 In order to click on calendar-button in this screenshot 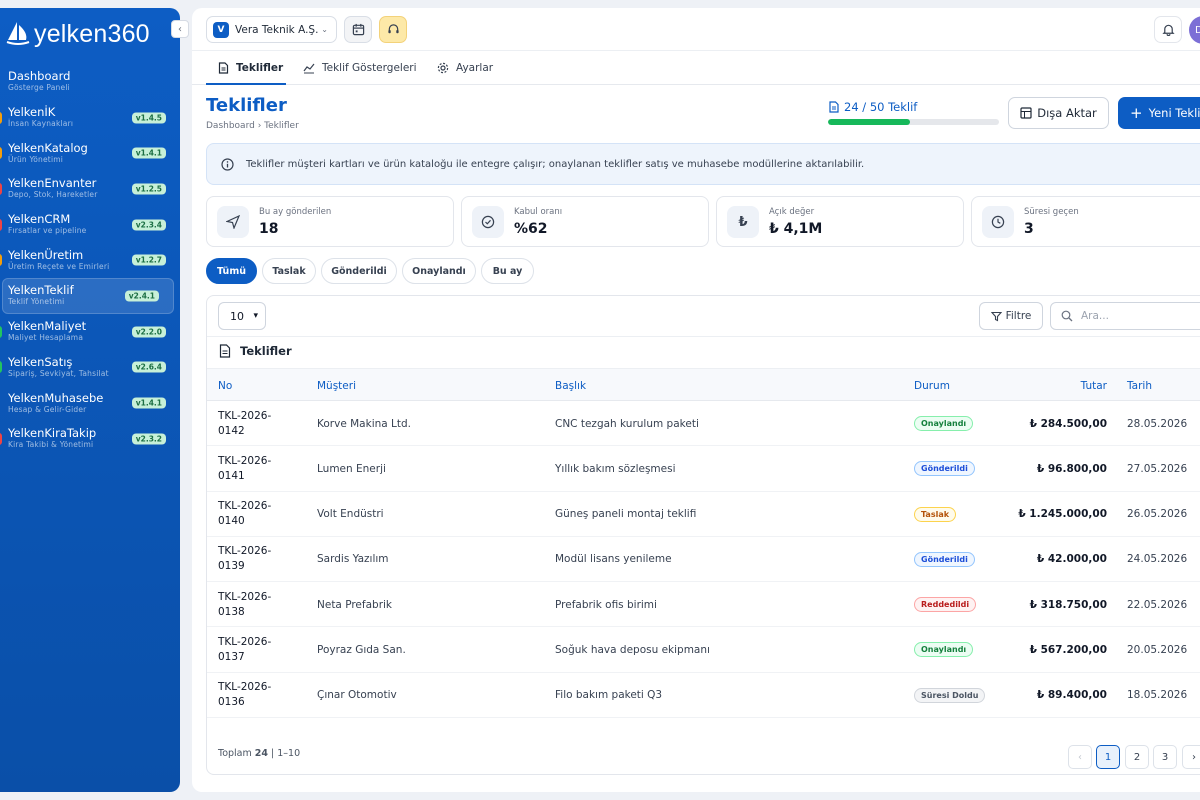, I will do `click(358, 29)`.